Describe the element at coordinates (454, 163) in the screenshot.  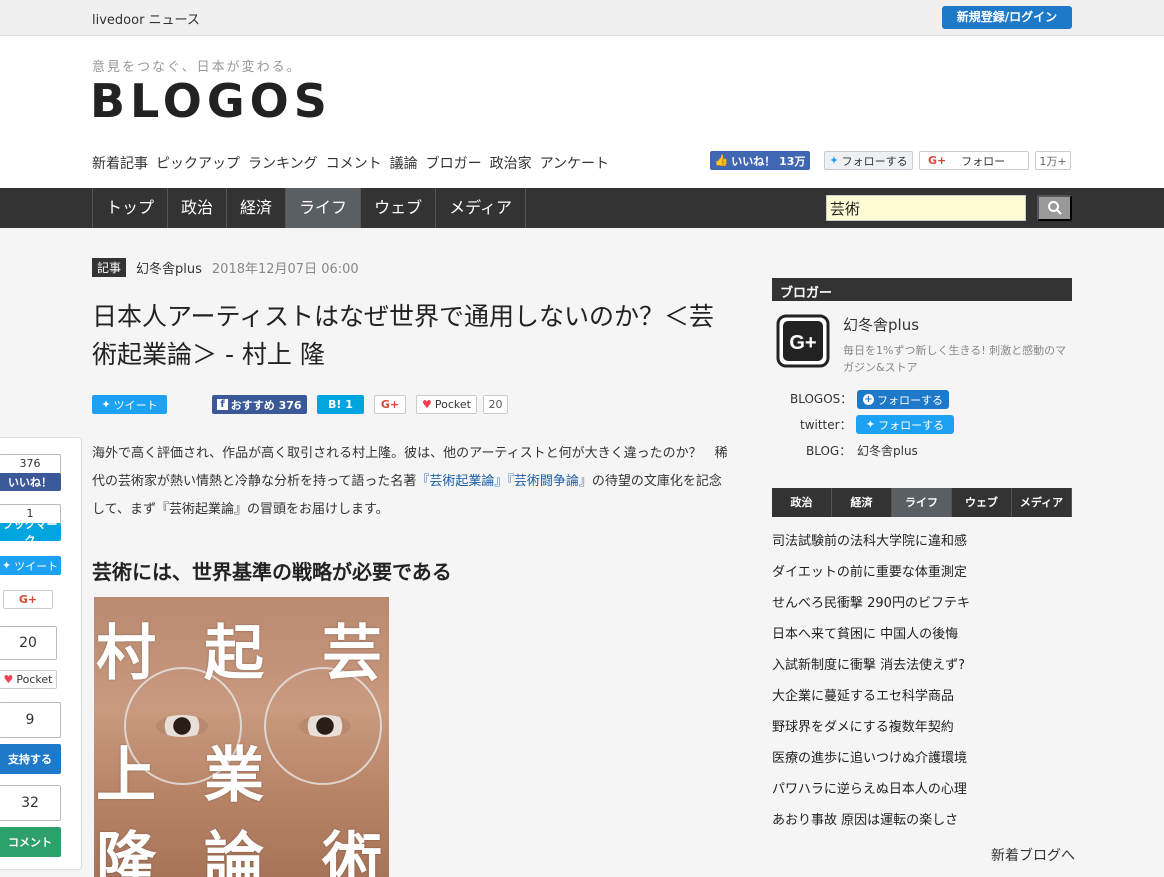
I see `subnav-blogger: ブロガー` at that location.